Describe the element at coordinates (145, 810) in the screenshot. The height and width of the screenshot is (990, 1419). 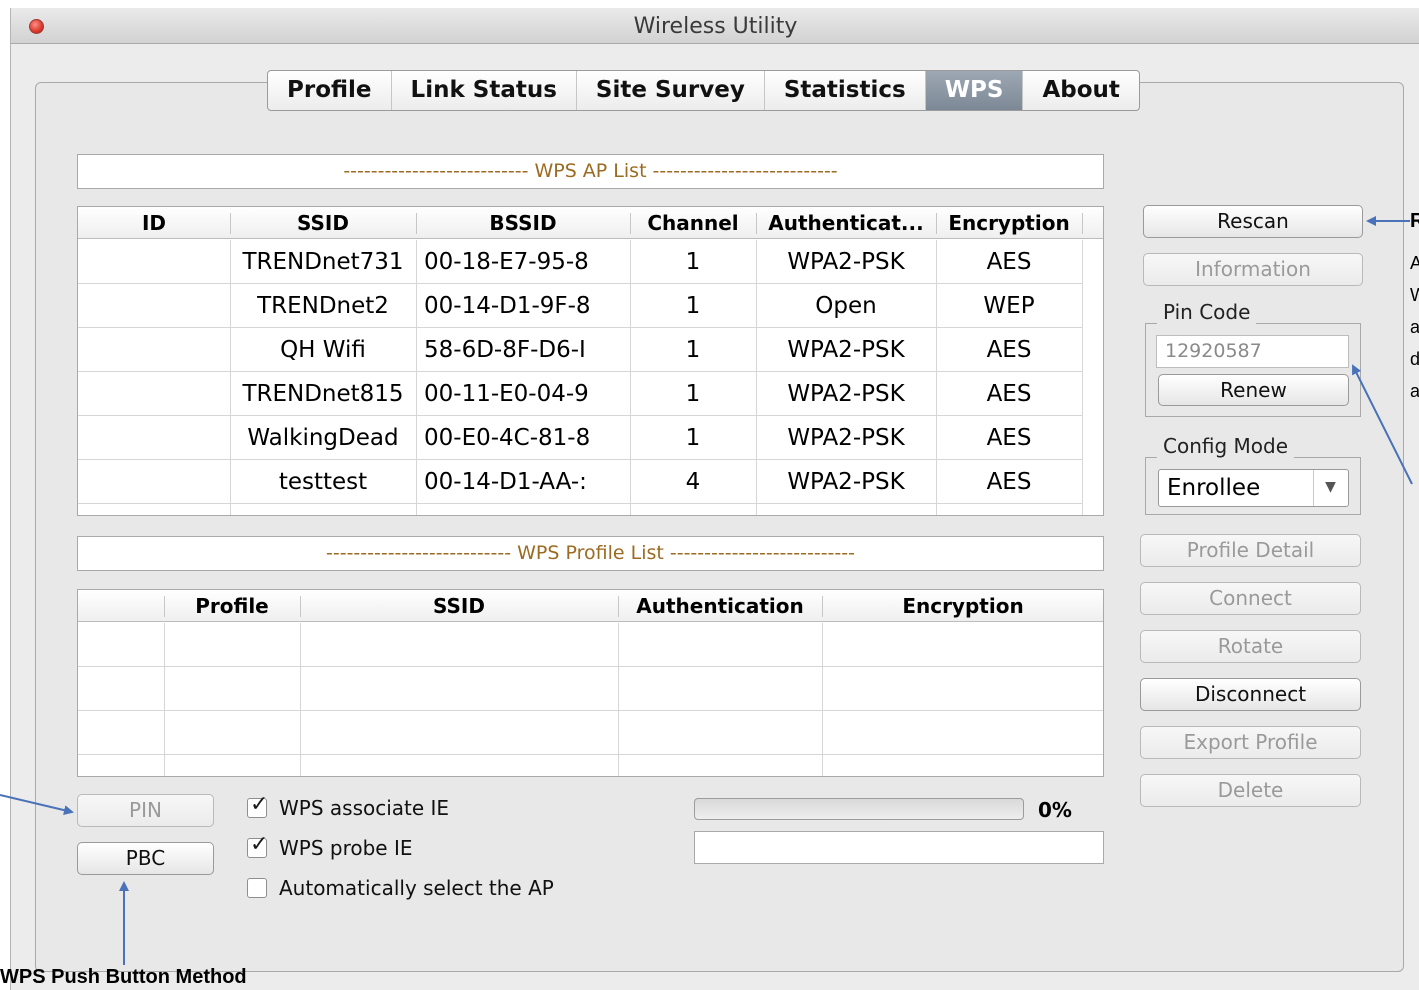
I see `pin-button: PIN` at that location.